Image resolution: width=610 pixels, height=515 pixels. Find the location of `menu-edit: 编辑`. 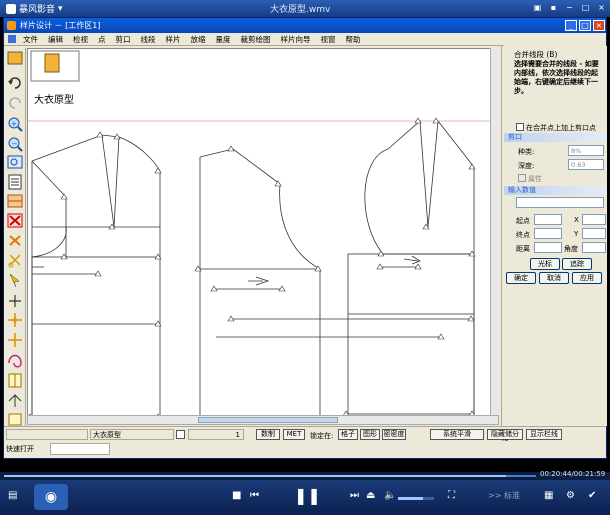

menu-edit: 编辑 is located at coordinates (55, 39).